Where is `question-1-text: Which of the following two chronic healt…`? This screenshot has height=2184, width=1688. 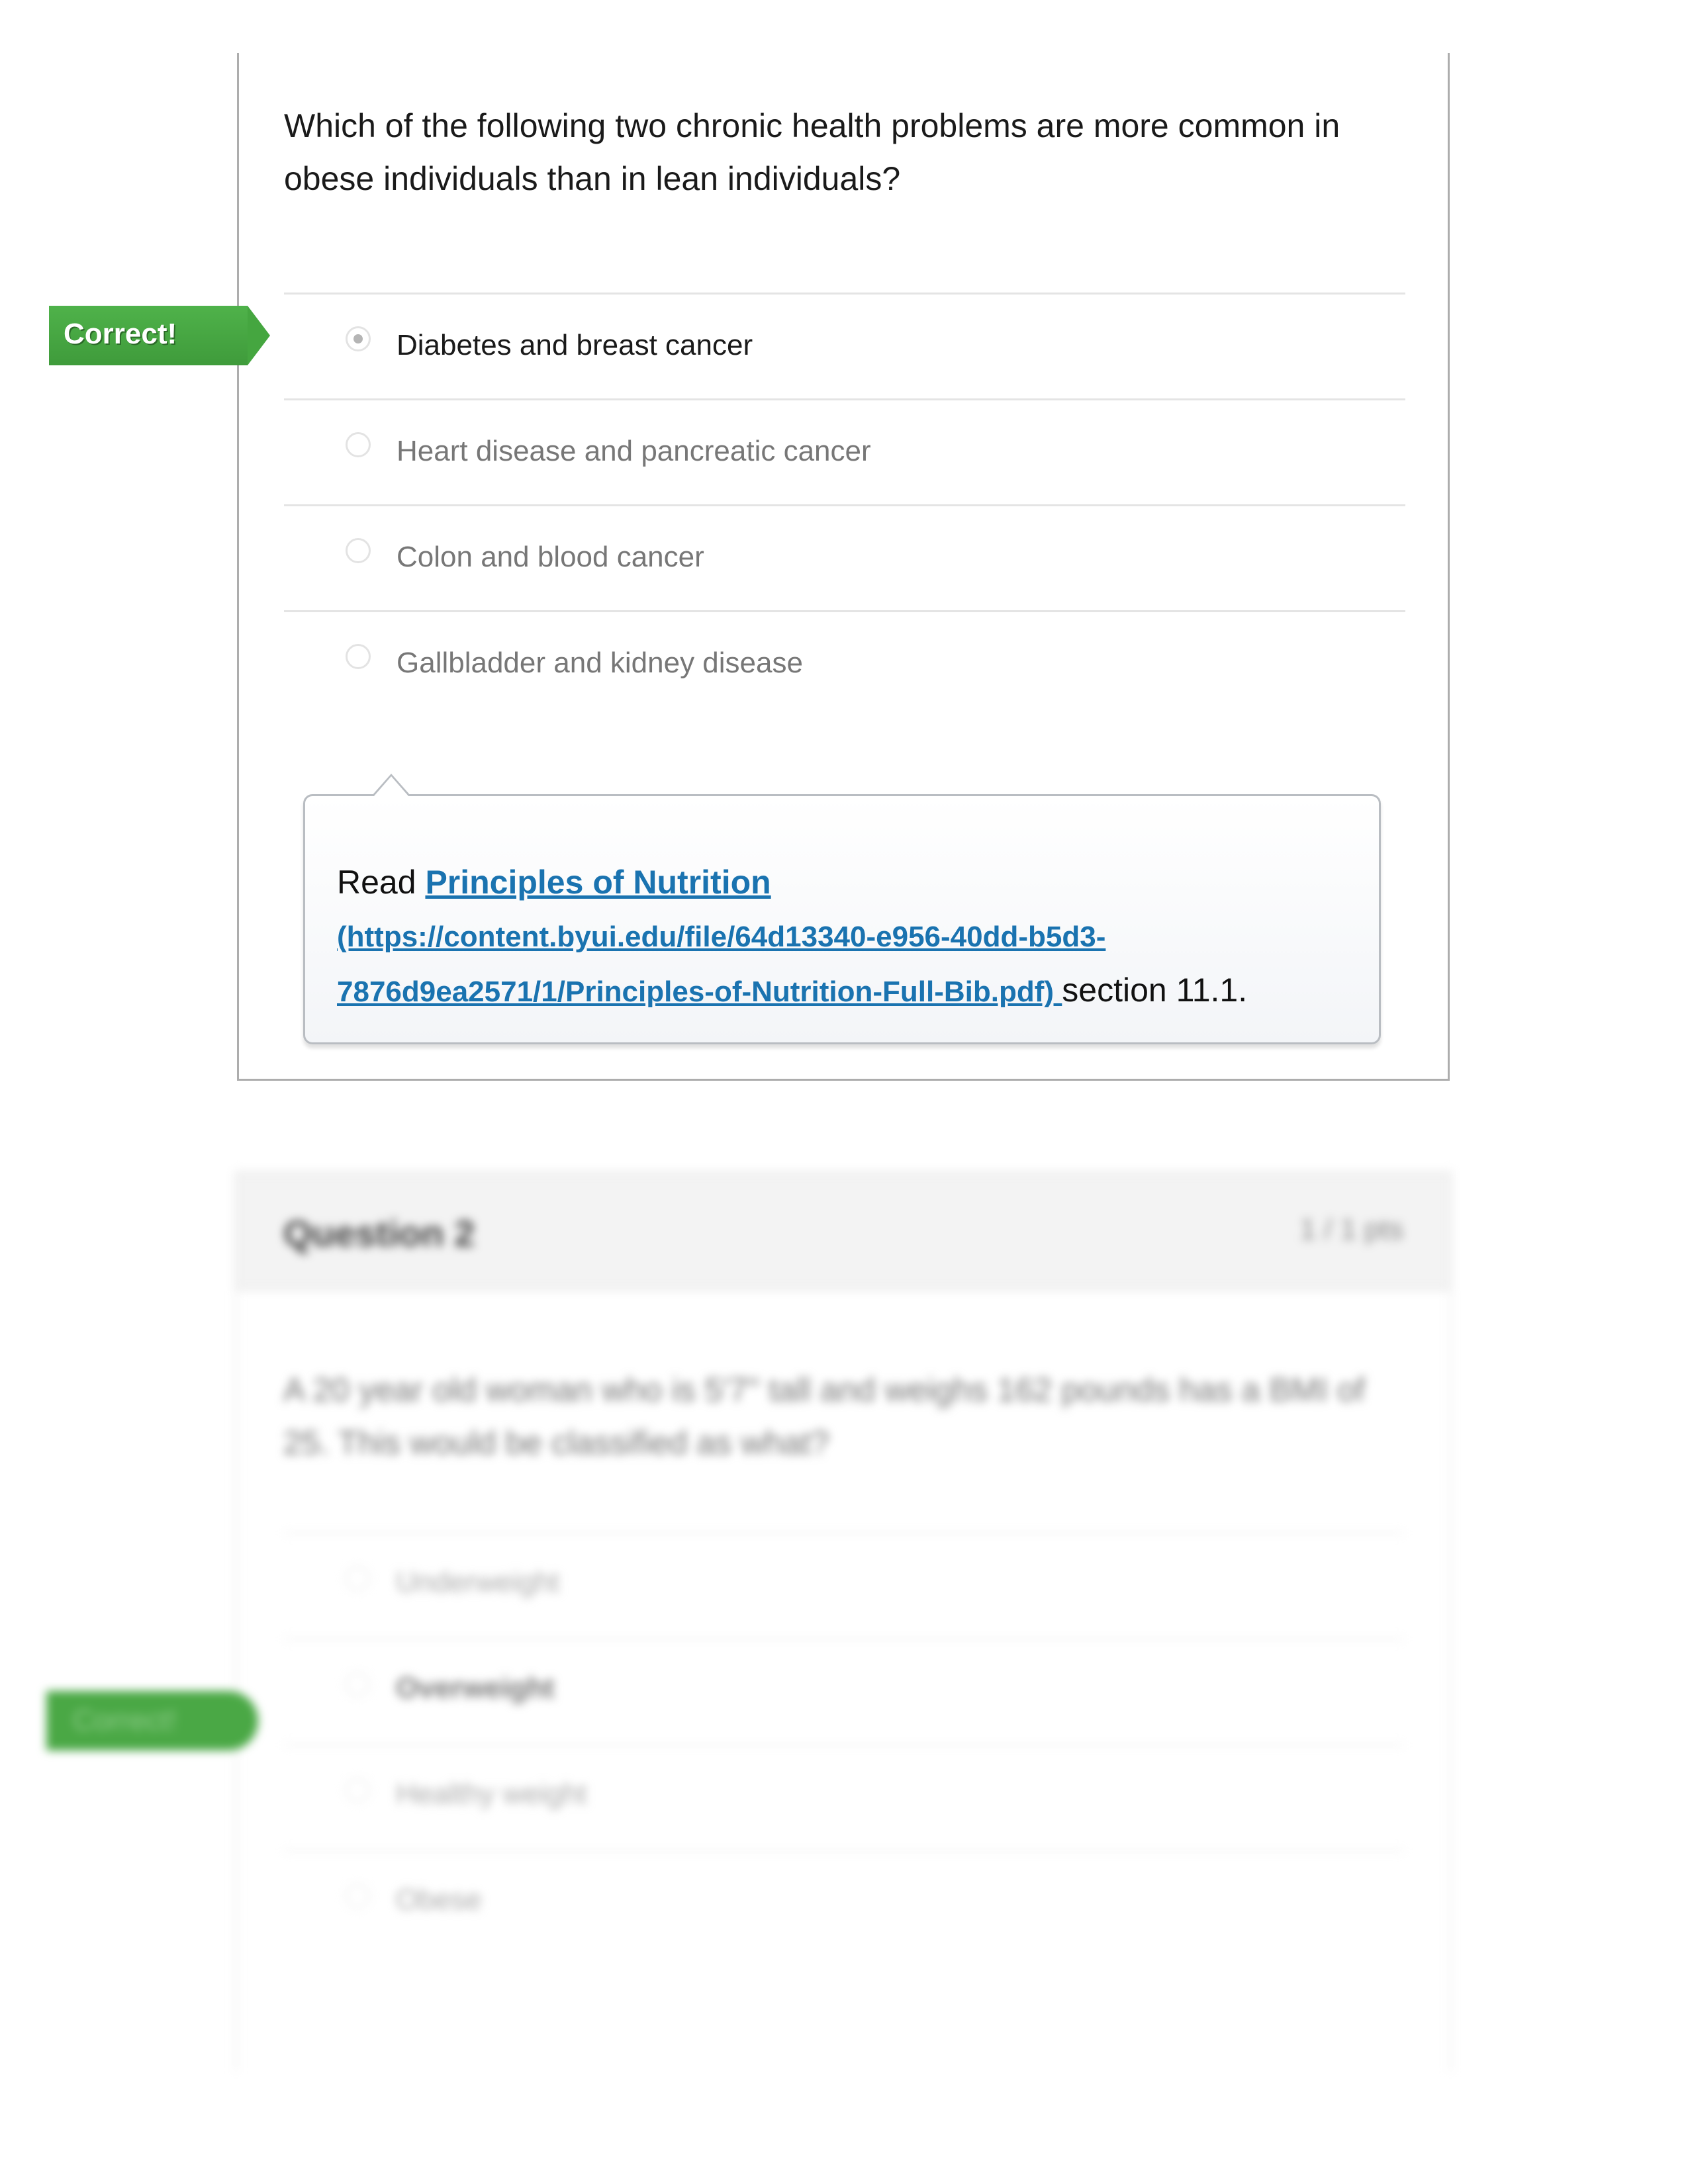
question-1-text: Which of the following two chronic healt… is located at coordinates (812, 152).